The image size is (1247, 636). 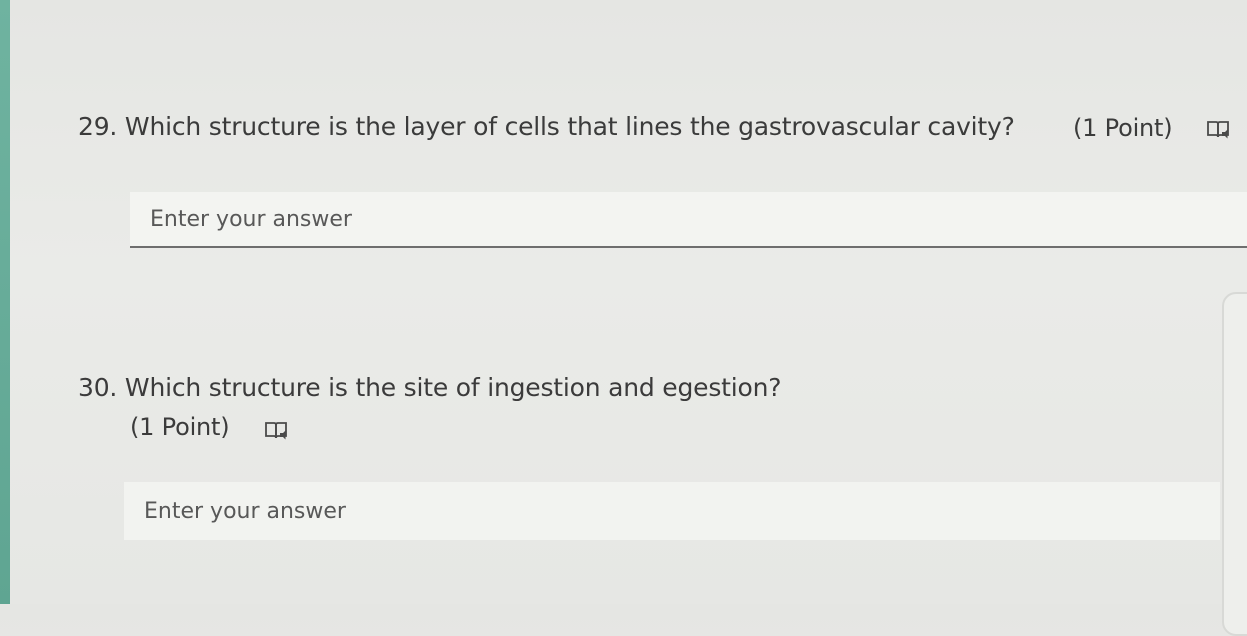 I want to click on left-accent-bar, so click(x=5, y=302).